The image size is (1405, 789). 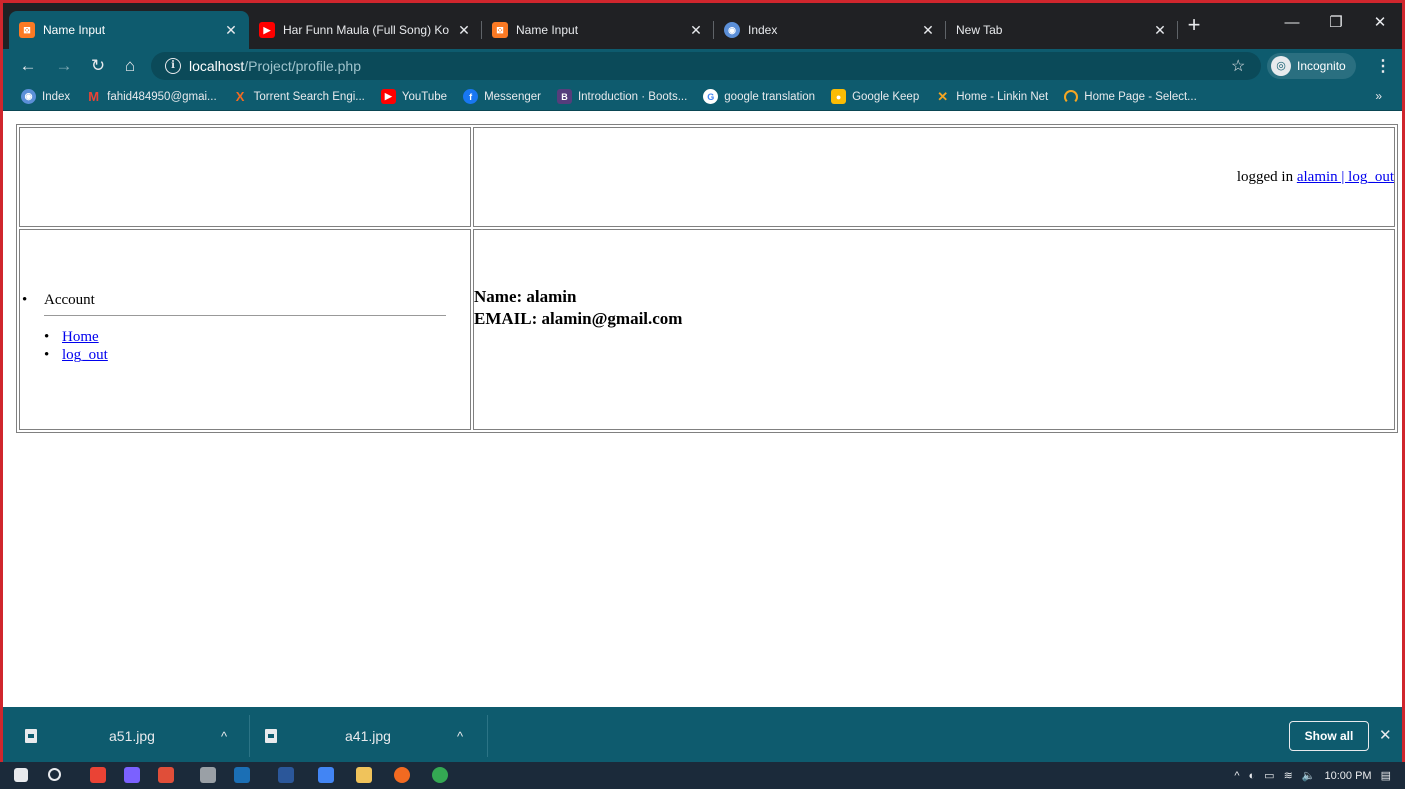 What do you see at coordinates (132, 736) in the screenshot?
I see `download-filename: a51.jpg` at bounding box center [132, 736].